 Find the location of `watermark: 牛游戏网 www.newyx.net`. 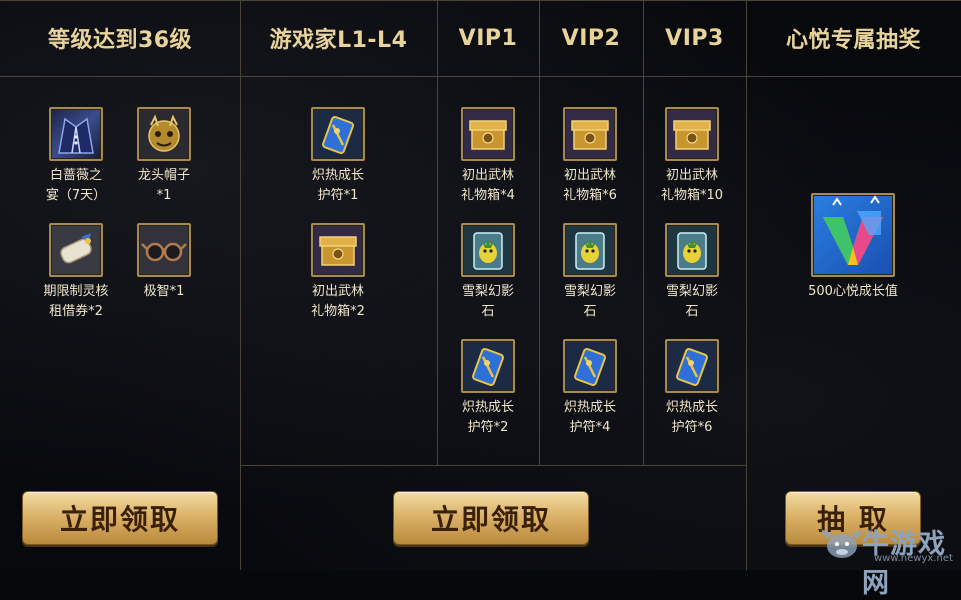

watermark: 牛游戏网 www.newyx.net is located at coordinates (891, 559).